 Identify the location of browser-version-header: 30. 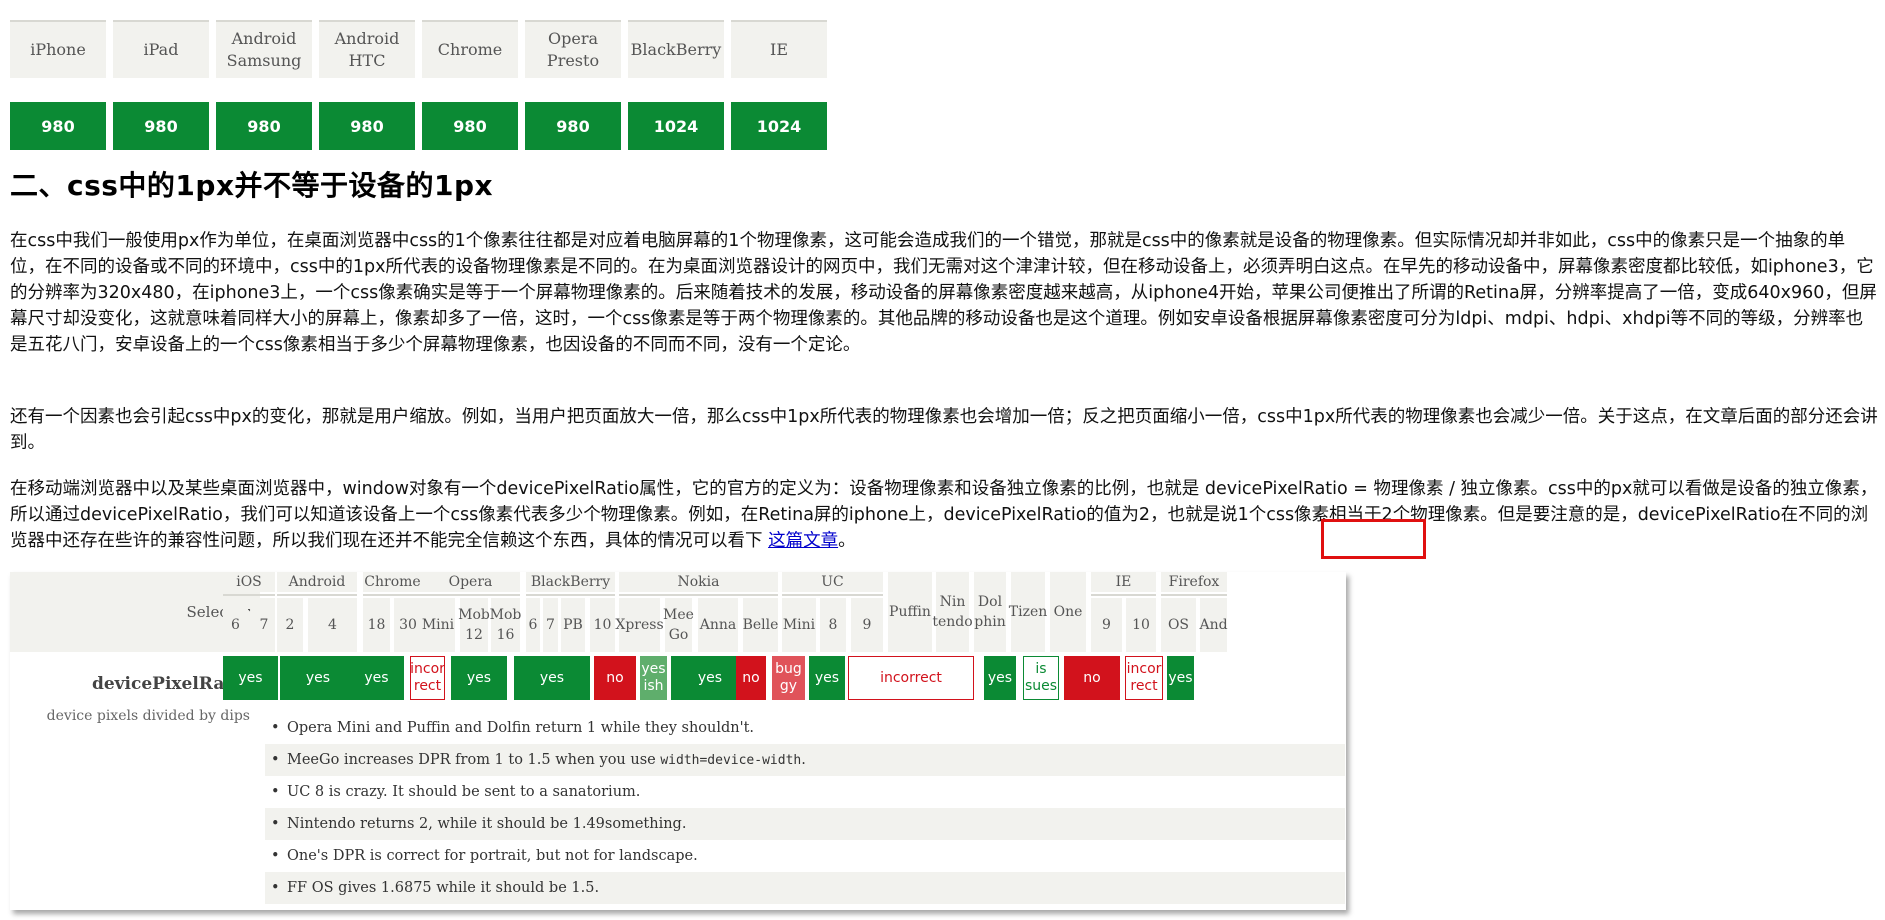
(408, 625).